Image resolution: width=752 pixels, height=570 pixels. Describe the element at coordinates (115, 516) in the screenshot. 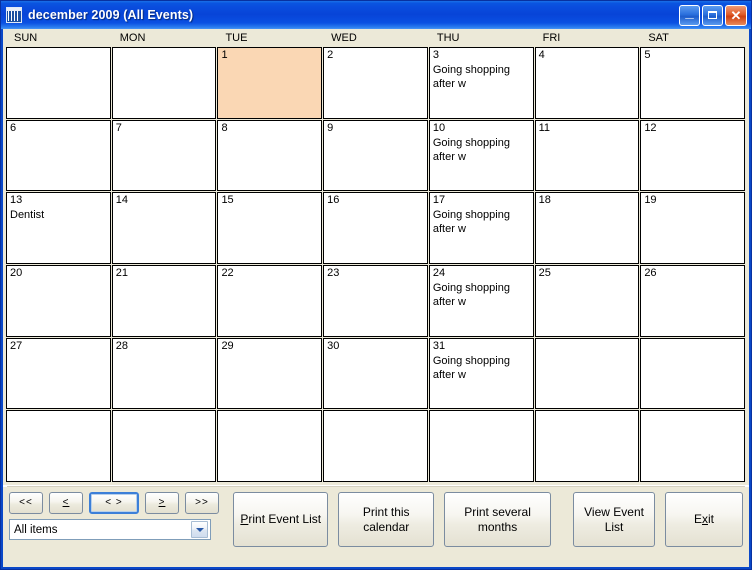

I see `navigation-cluster: << < < > > >> All items` at that location.